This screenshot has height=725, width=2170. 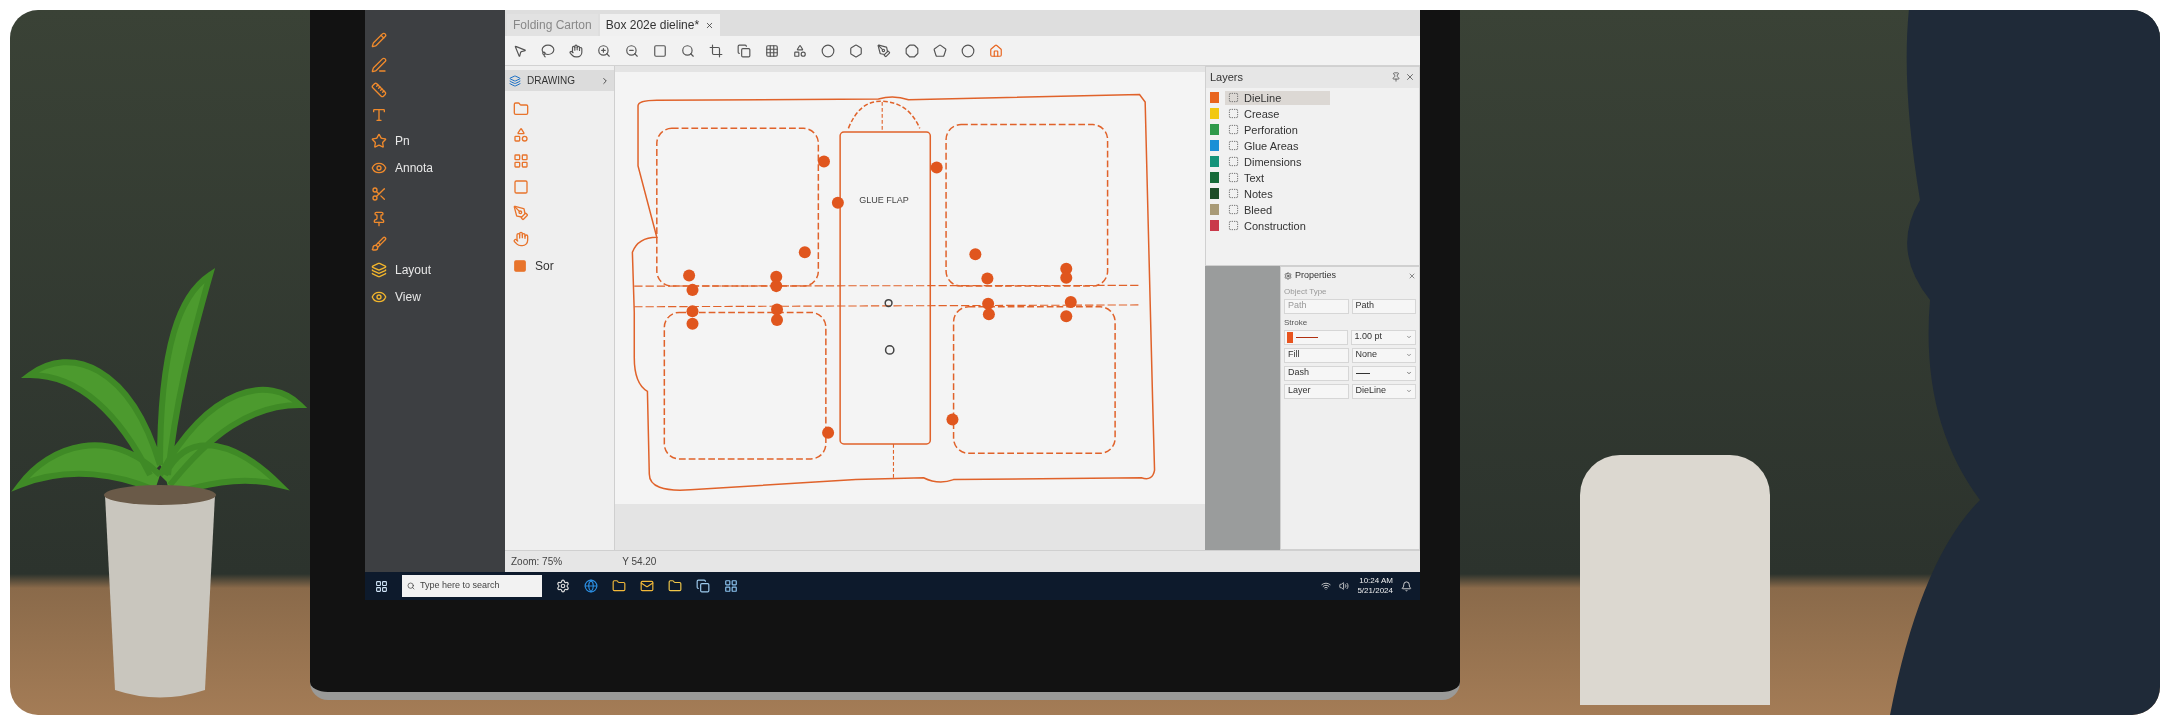 I want to click on pointer-icon, so click(x=520, y=50).